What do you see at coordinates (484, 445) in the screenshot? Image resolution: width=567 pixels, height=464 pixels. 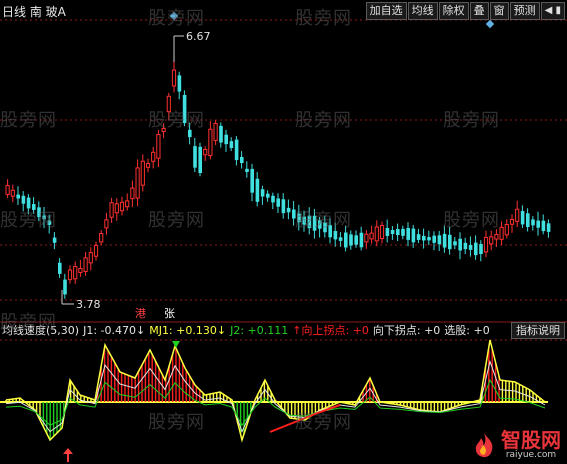 I see `flame-icon` at bounding box center [484, 445].